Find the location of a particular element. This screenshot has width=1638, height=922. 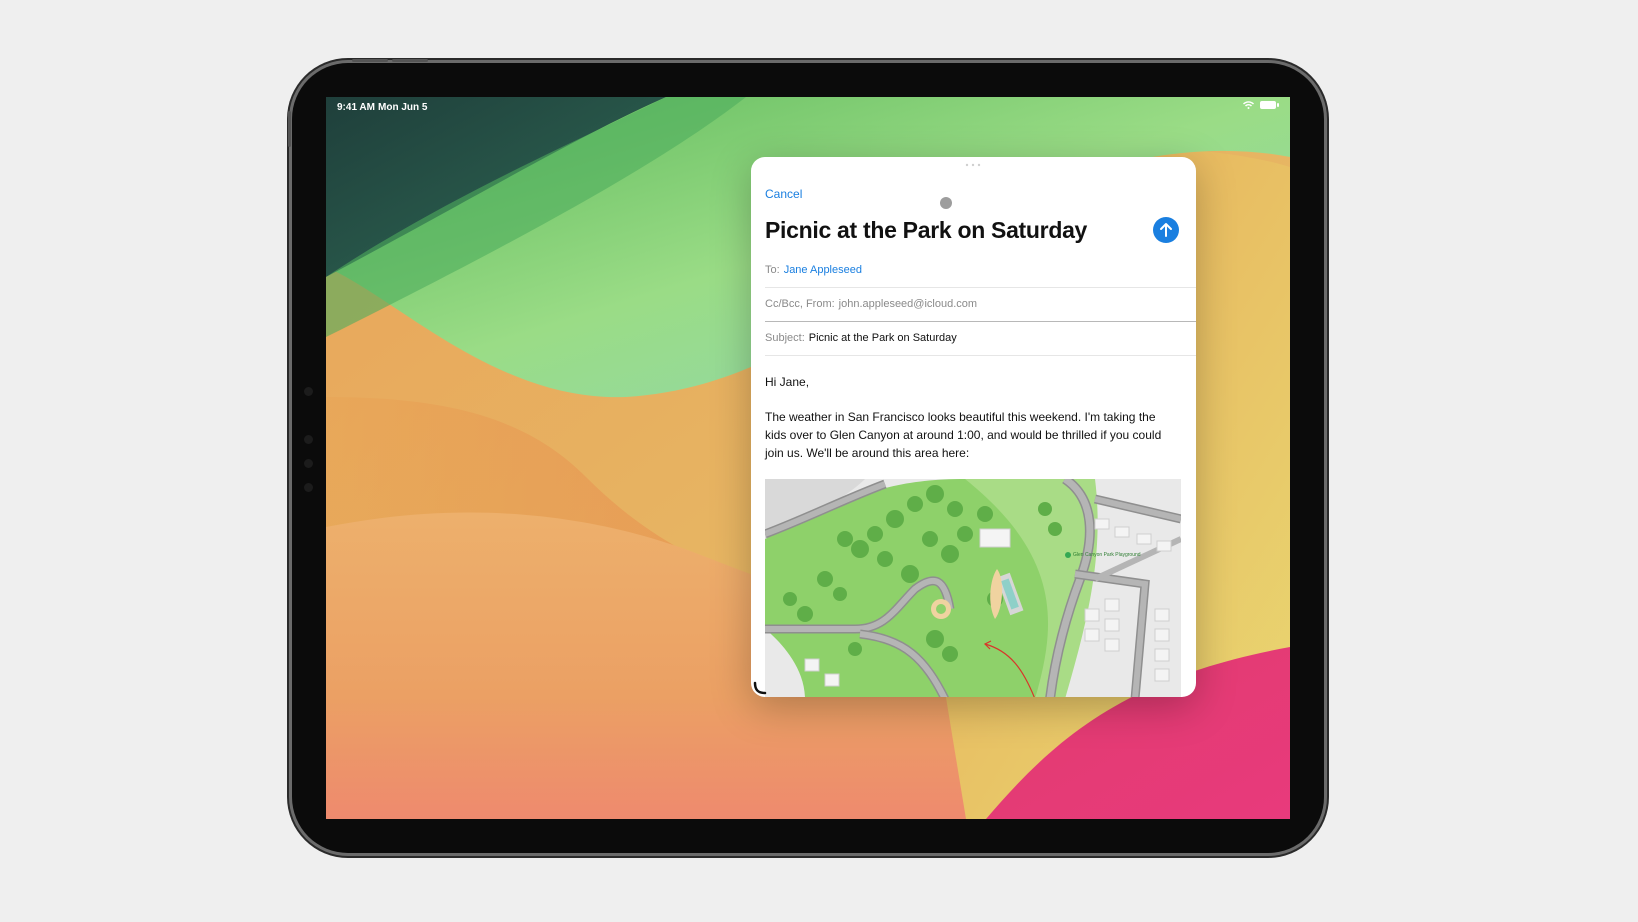

from-address: john.appleseed@icloud.com is located at coordinates (908, 304).